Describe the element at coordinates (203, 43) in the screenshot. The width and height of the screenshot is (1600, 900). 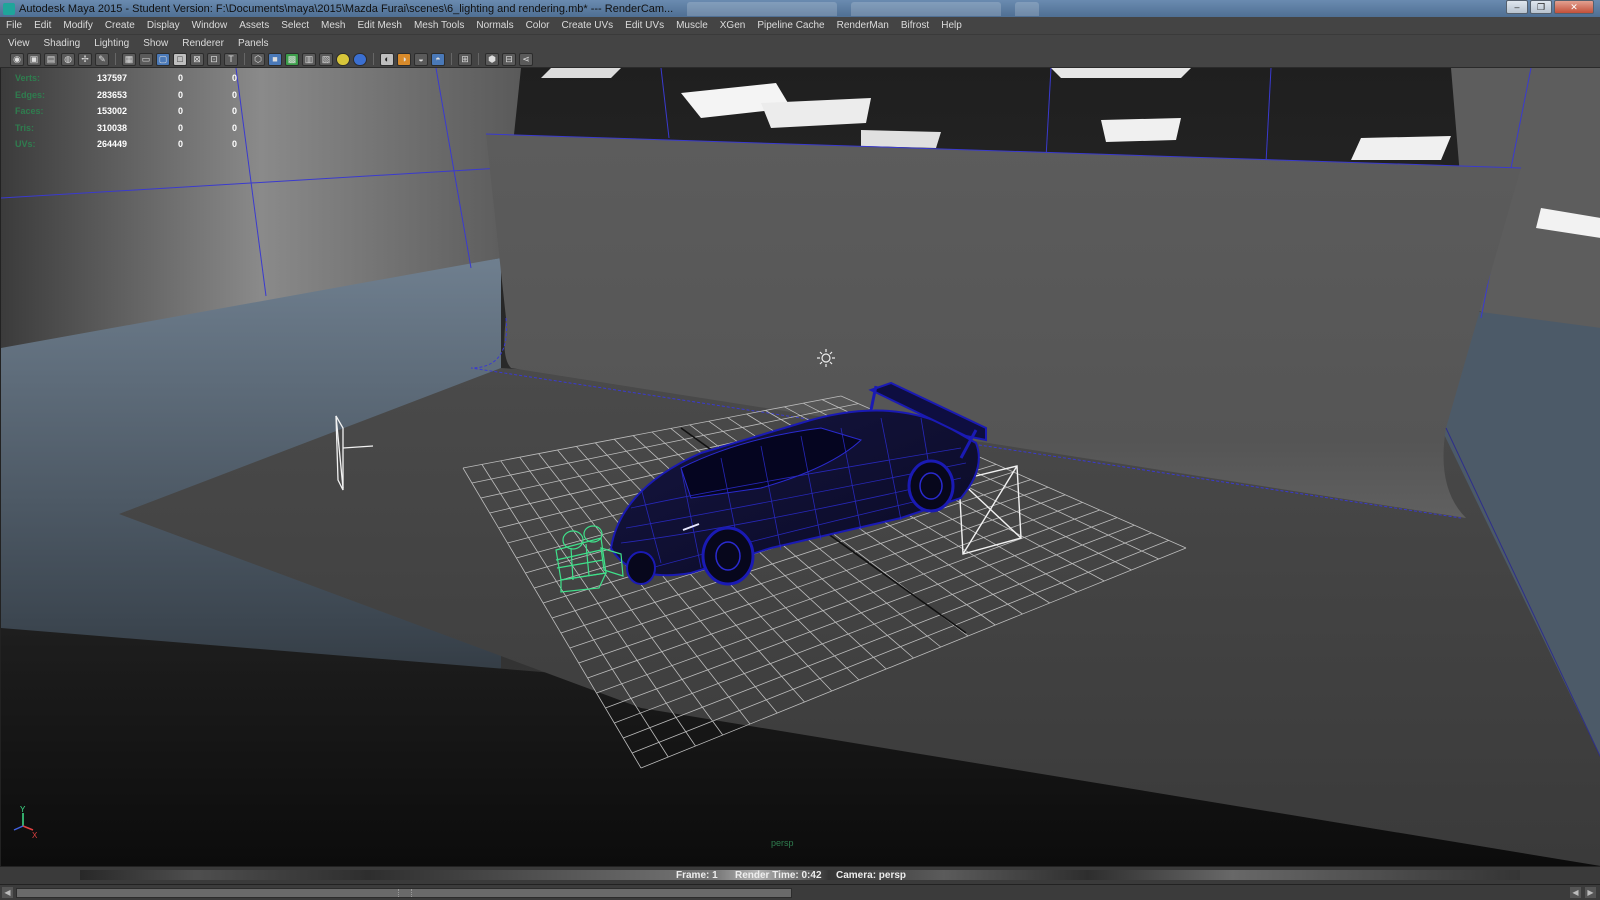
I see `panel-menu-renderer: Renderer` at that location.